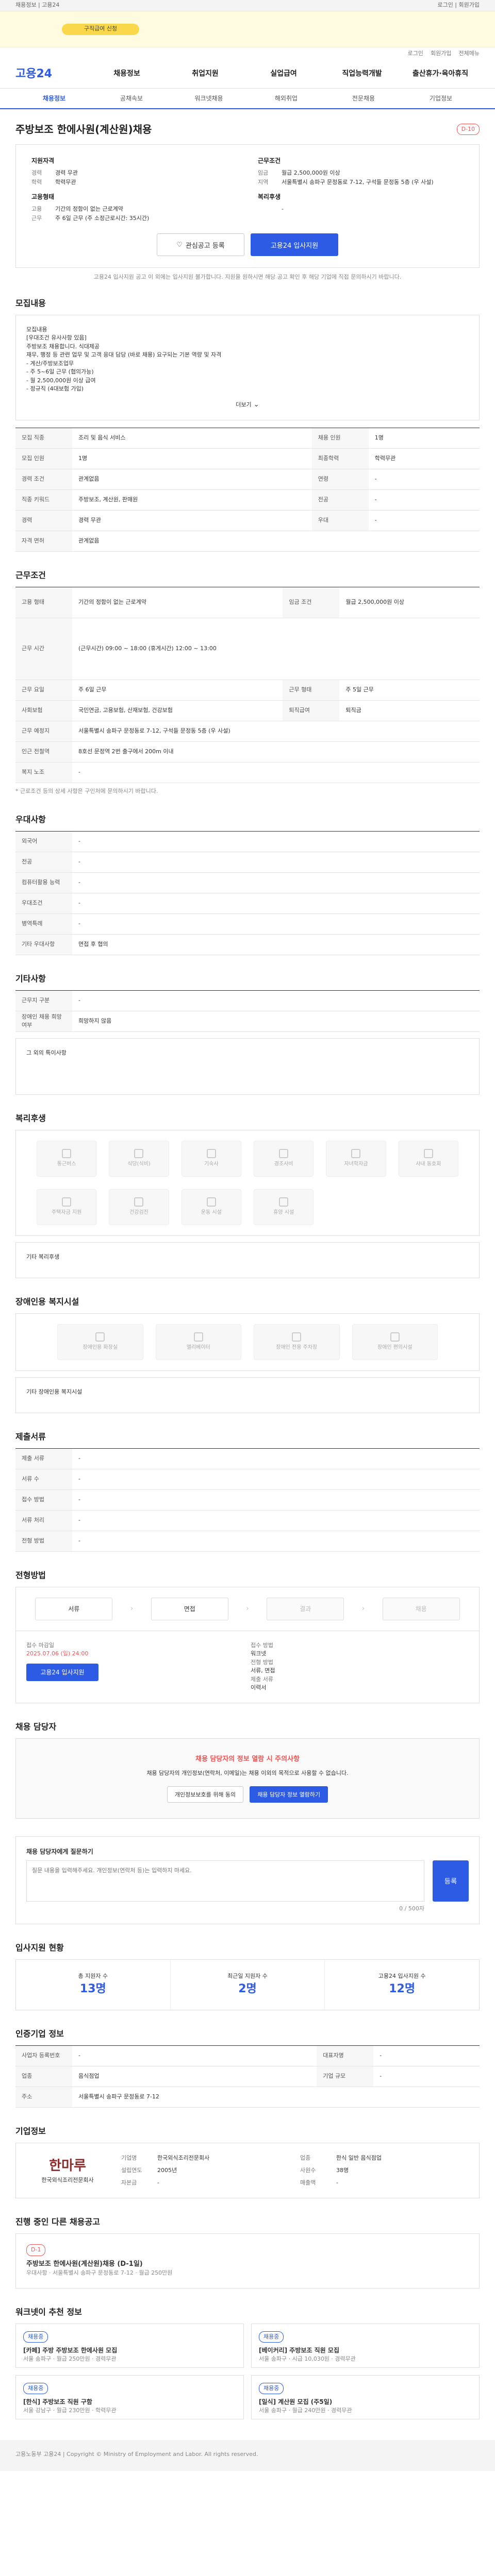 The image size is (495, 2576). I want to click on gnb-item: 채용정보, so click(127, 74).